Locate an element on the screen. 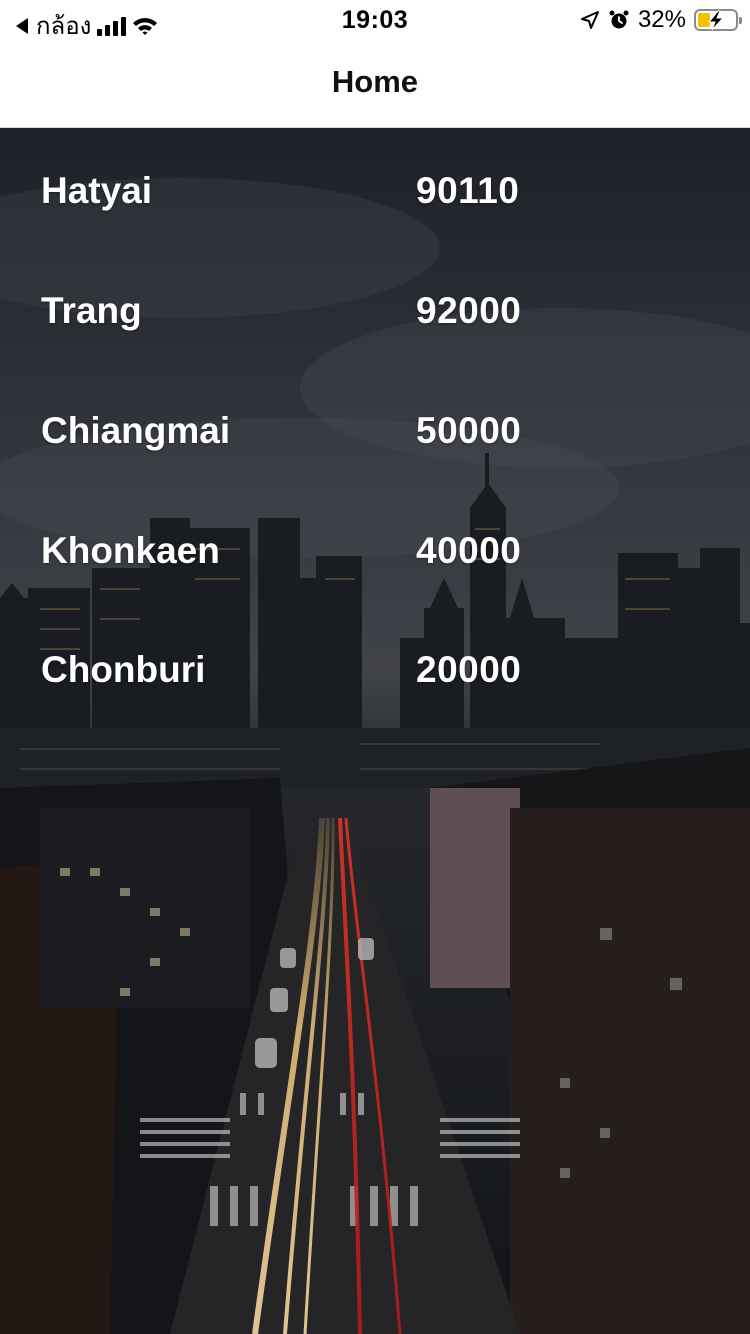  list-item: Chiangmai 50000 is located at coordinates (375, 440).